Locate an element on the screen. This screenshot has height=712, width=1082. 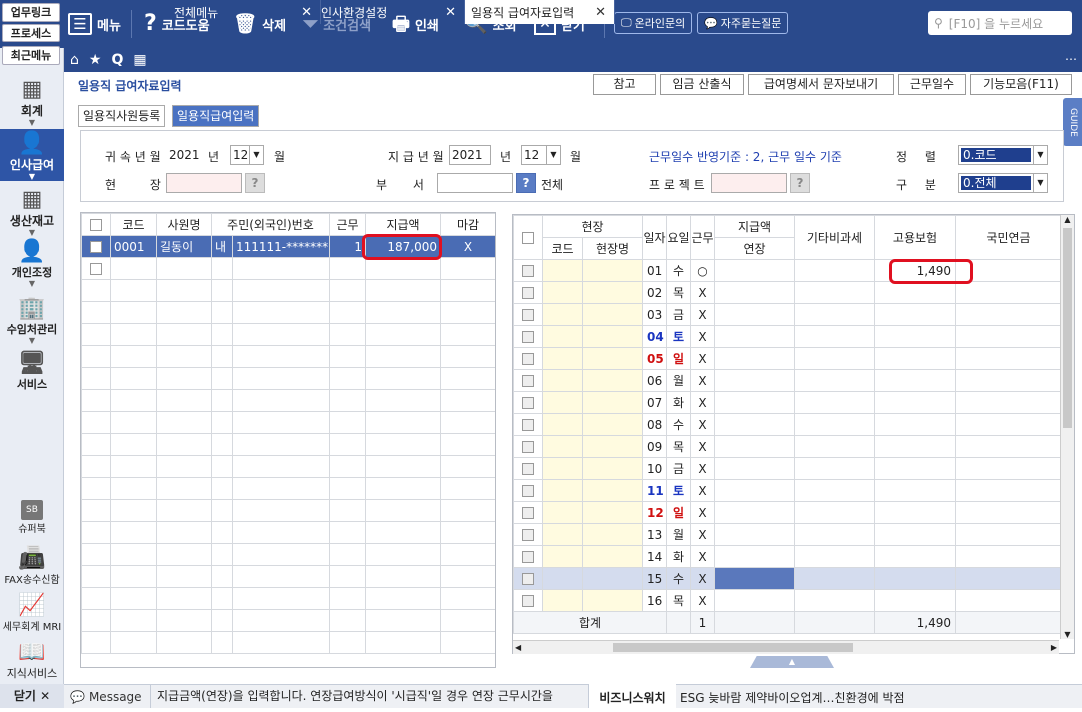
arrow-left-icon: ◀ is located at coordinates (518, 647).